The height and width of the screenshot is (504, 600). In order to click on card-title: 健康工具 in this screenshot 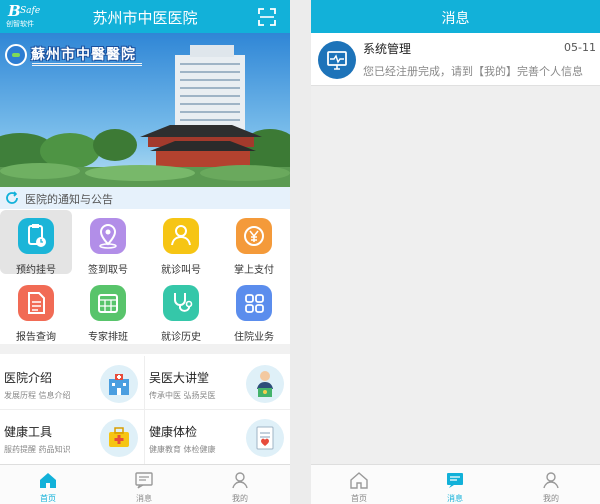, I will do `click(28, 432)`.